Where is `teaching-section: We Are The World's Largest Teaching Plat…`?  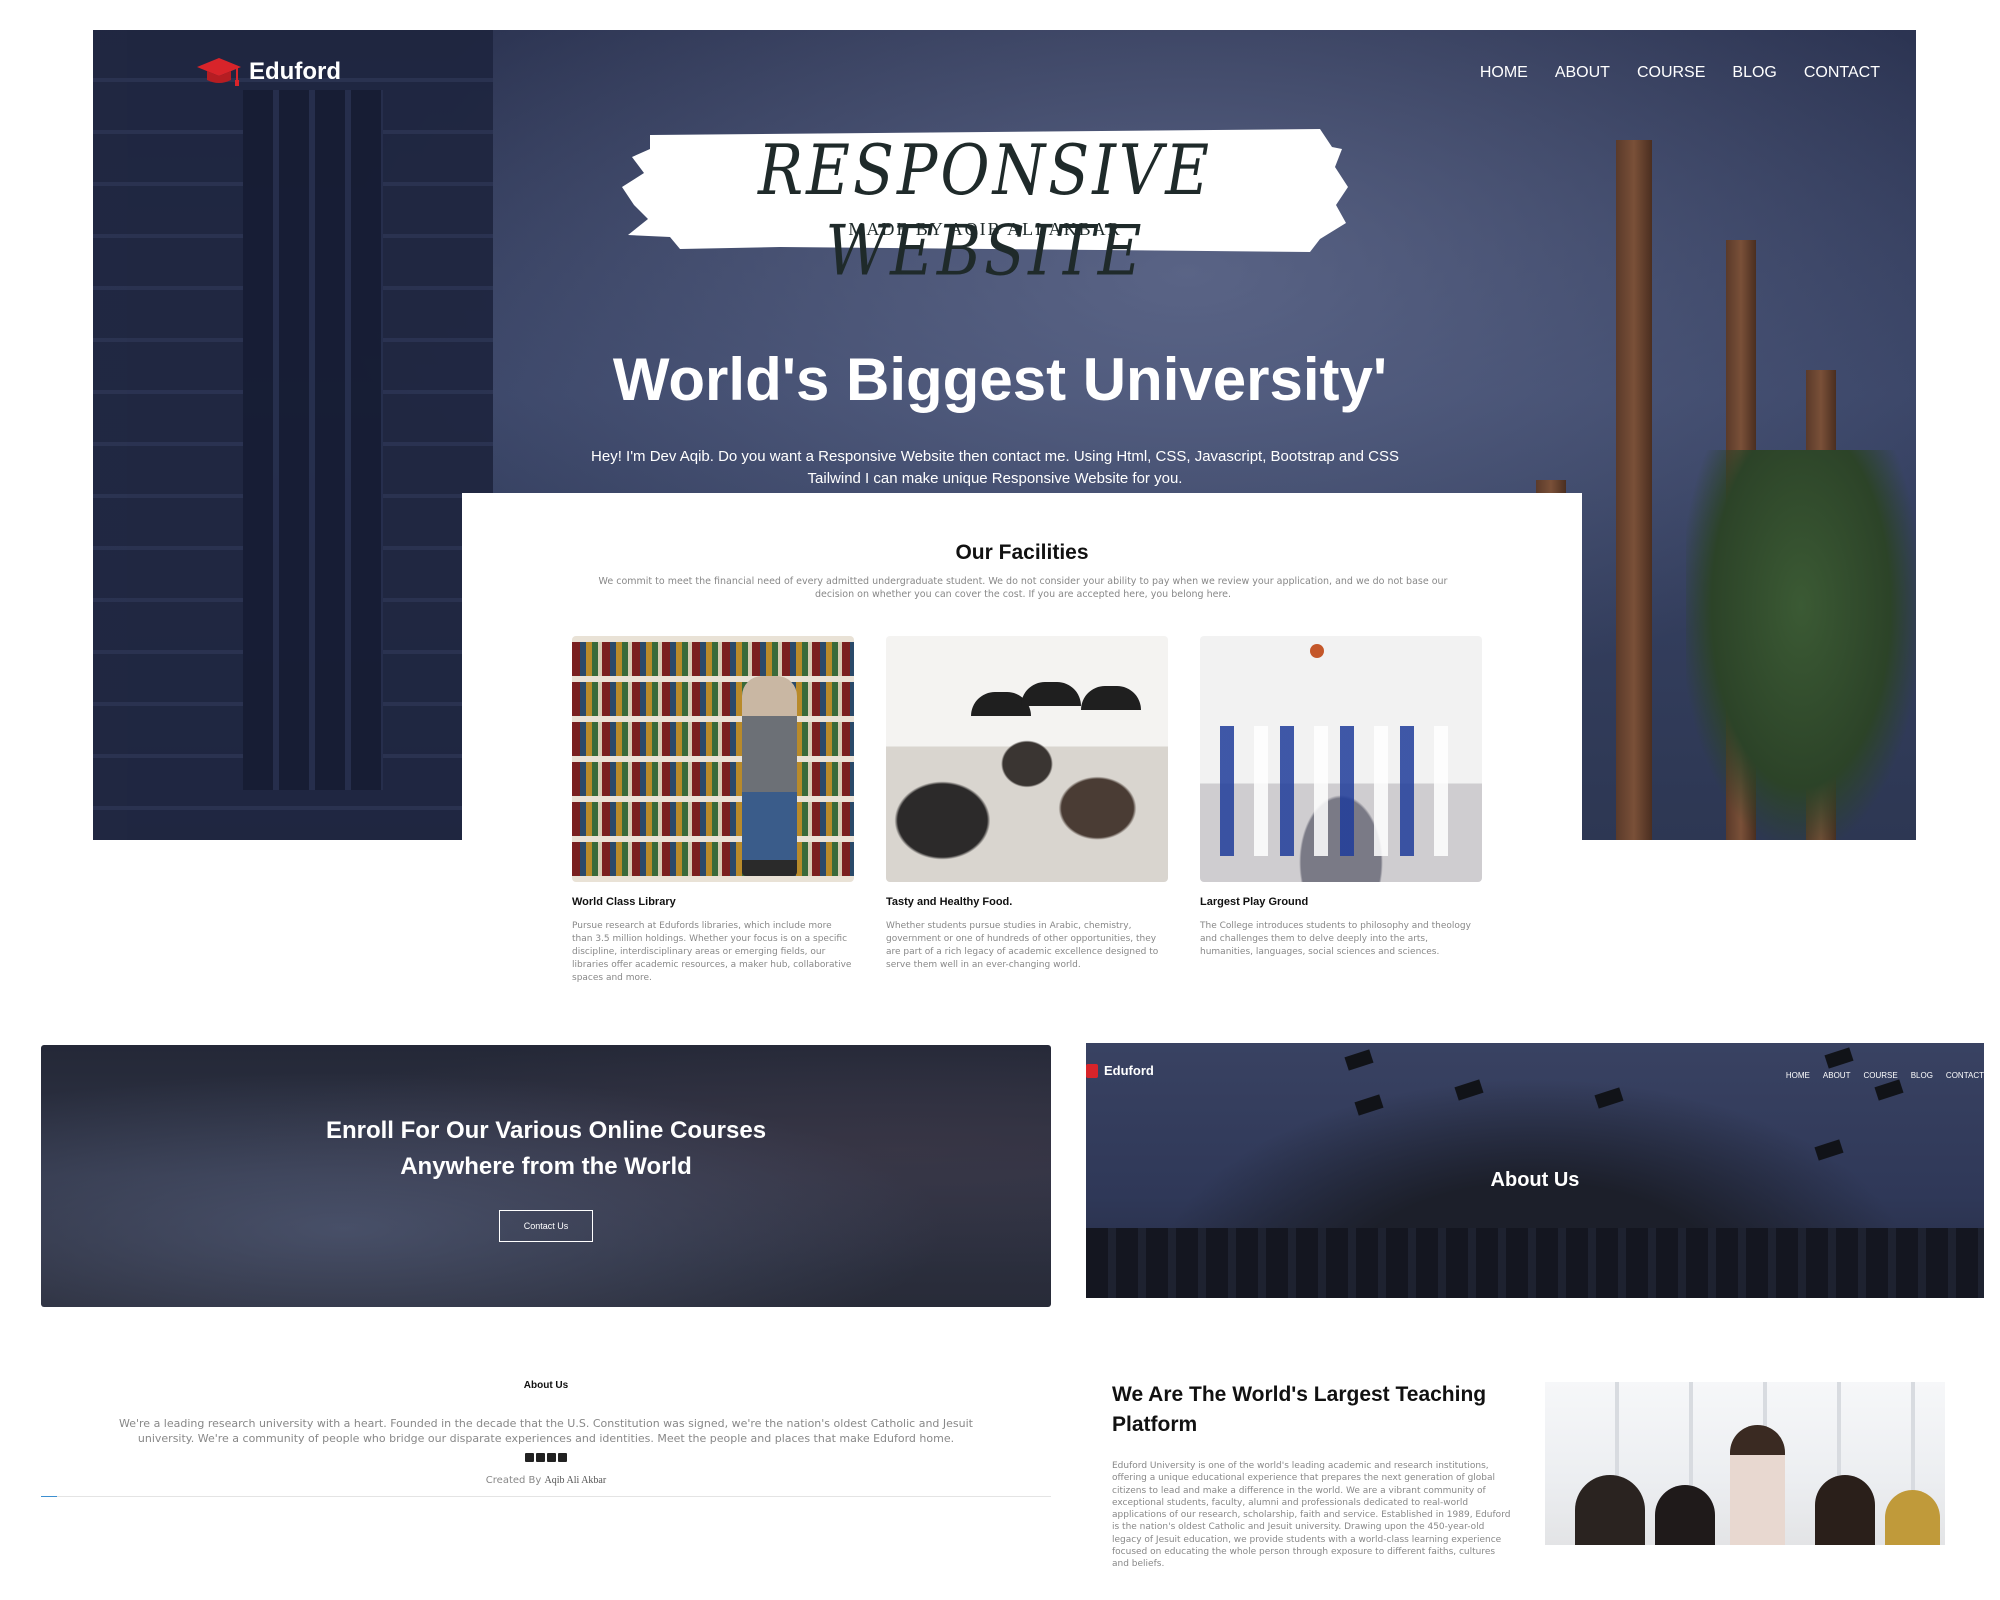
teaching-section: We Are The World's Largest Teaching Plat… is located at coordinates (1312, 1475).